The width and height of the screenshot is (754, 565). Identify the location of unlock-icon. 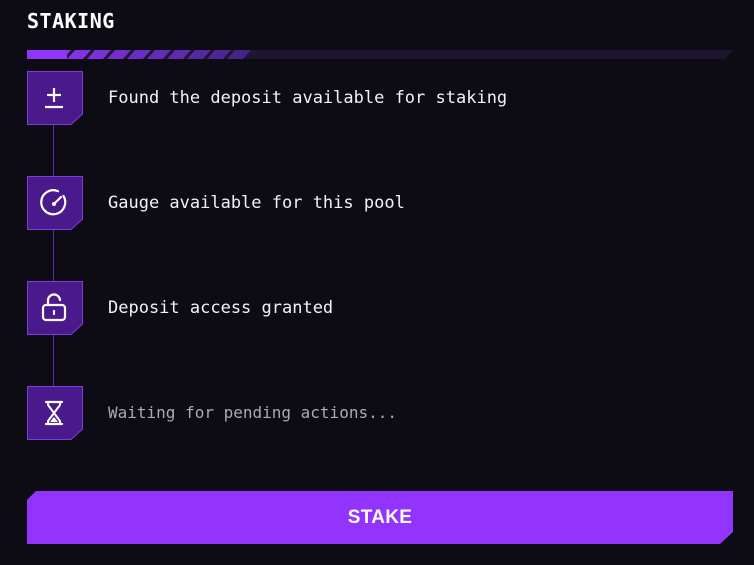
(55, 308).